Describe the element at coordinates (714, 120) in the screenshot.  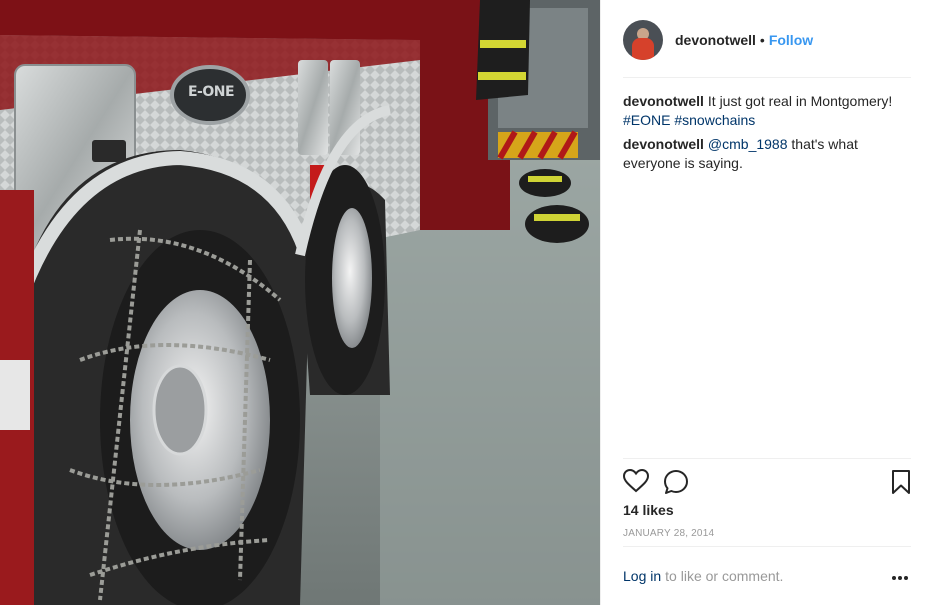
I see `hashtag-link: #snowchains` at that location.